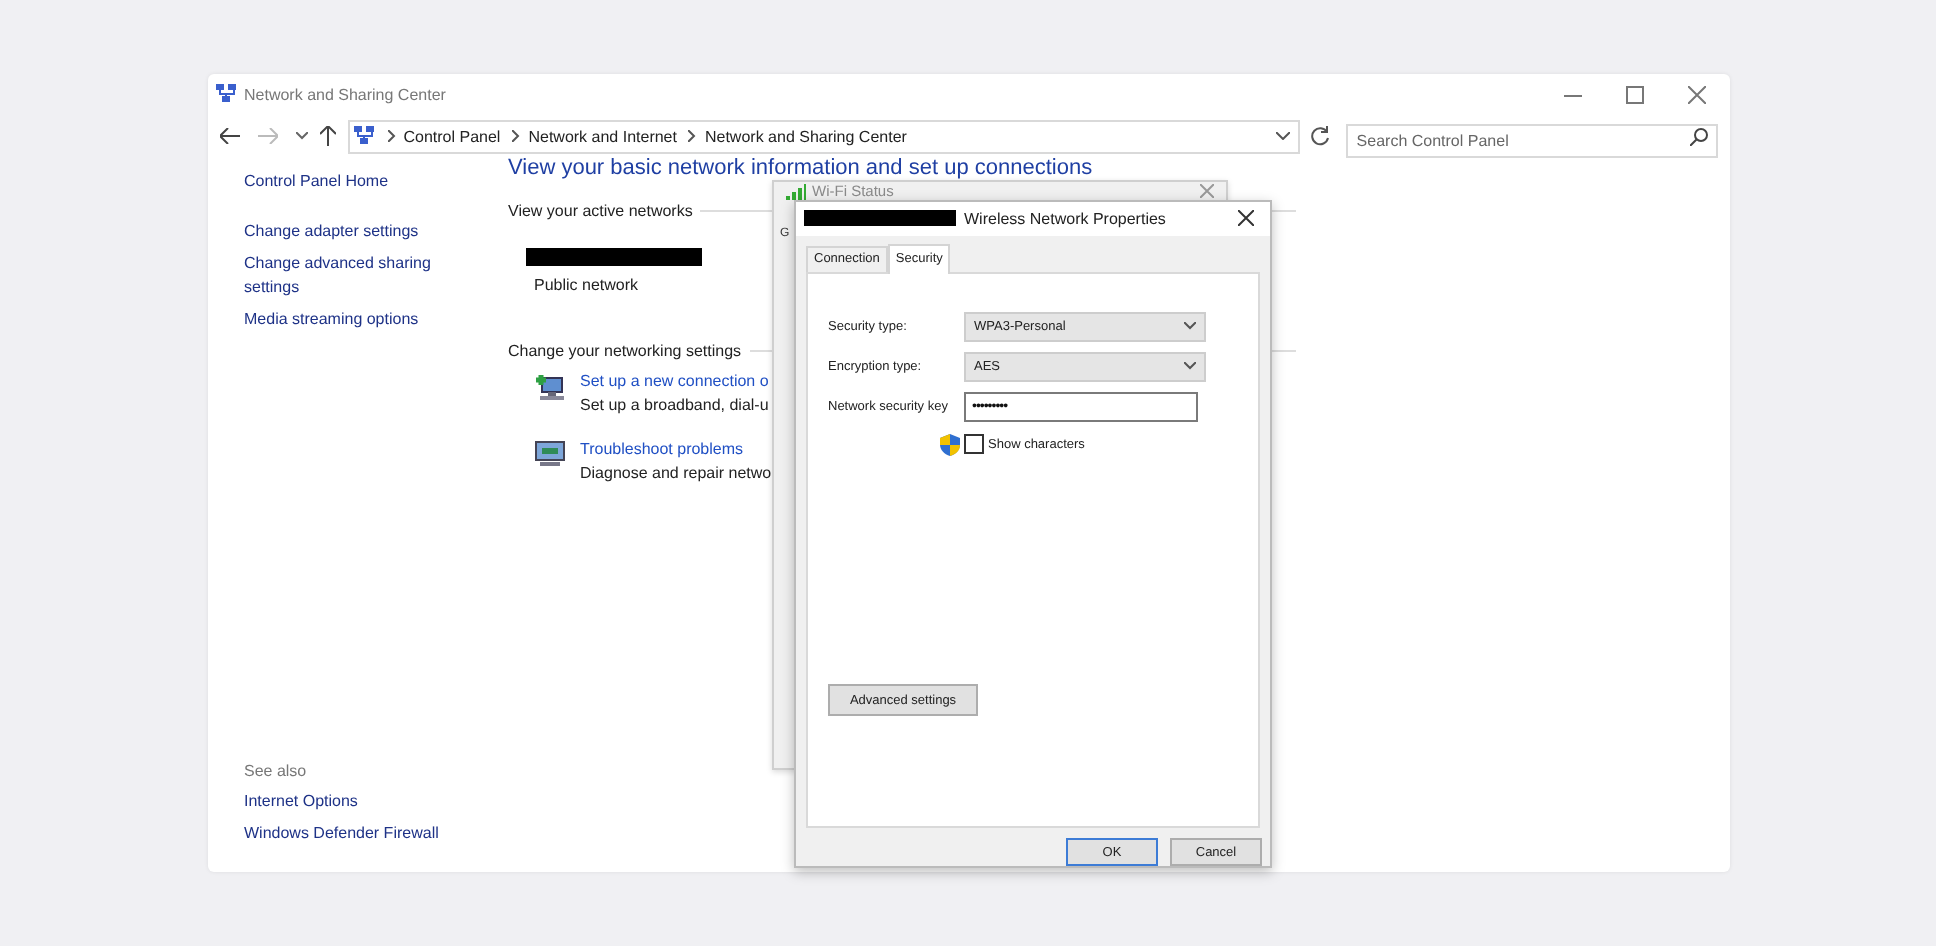 The height and width of the screenshot is (946, 1936). What do you see at coordinates (275, 771) in the screenshot?
I see `see-also-label: See also` at bounding box center [275, 771].